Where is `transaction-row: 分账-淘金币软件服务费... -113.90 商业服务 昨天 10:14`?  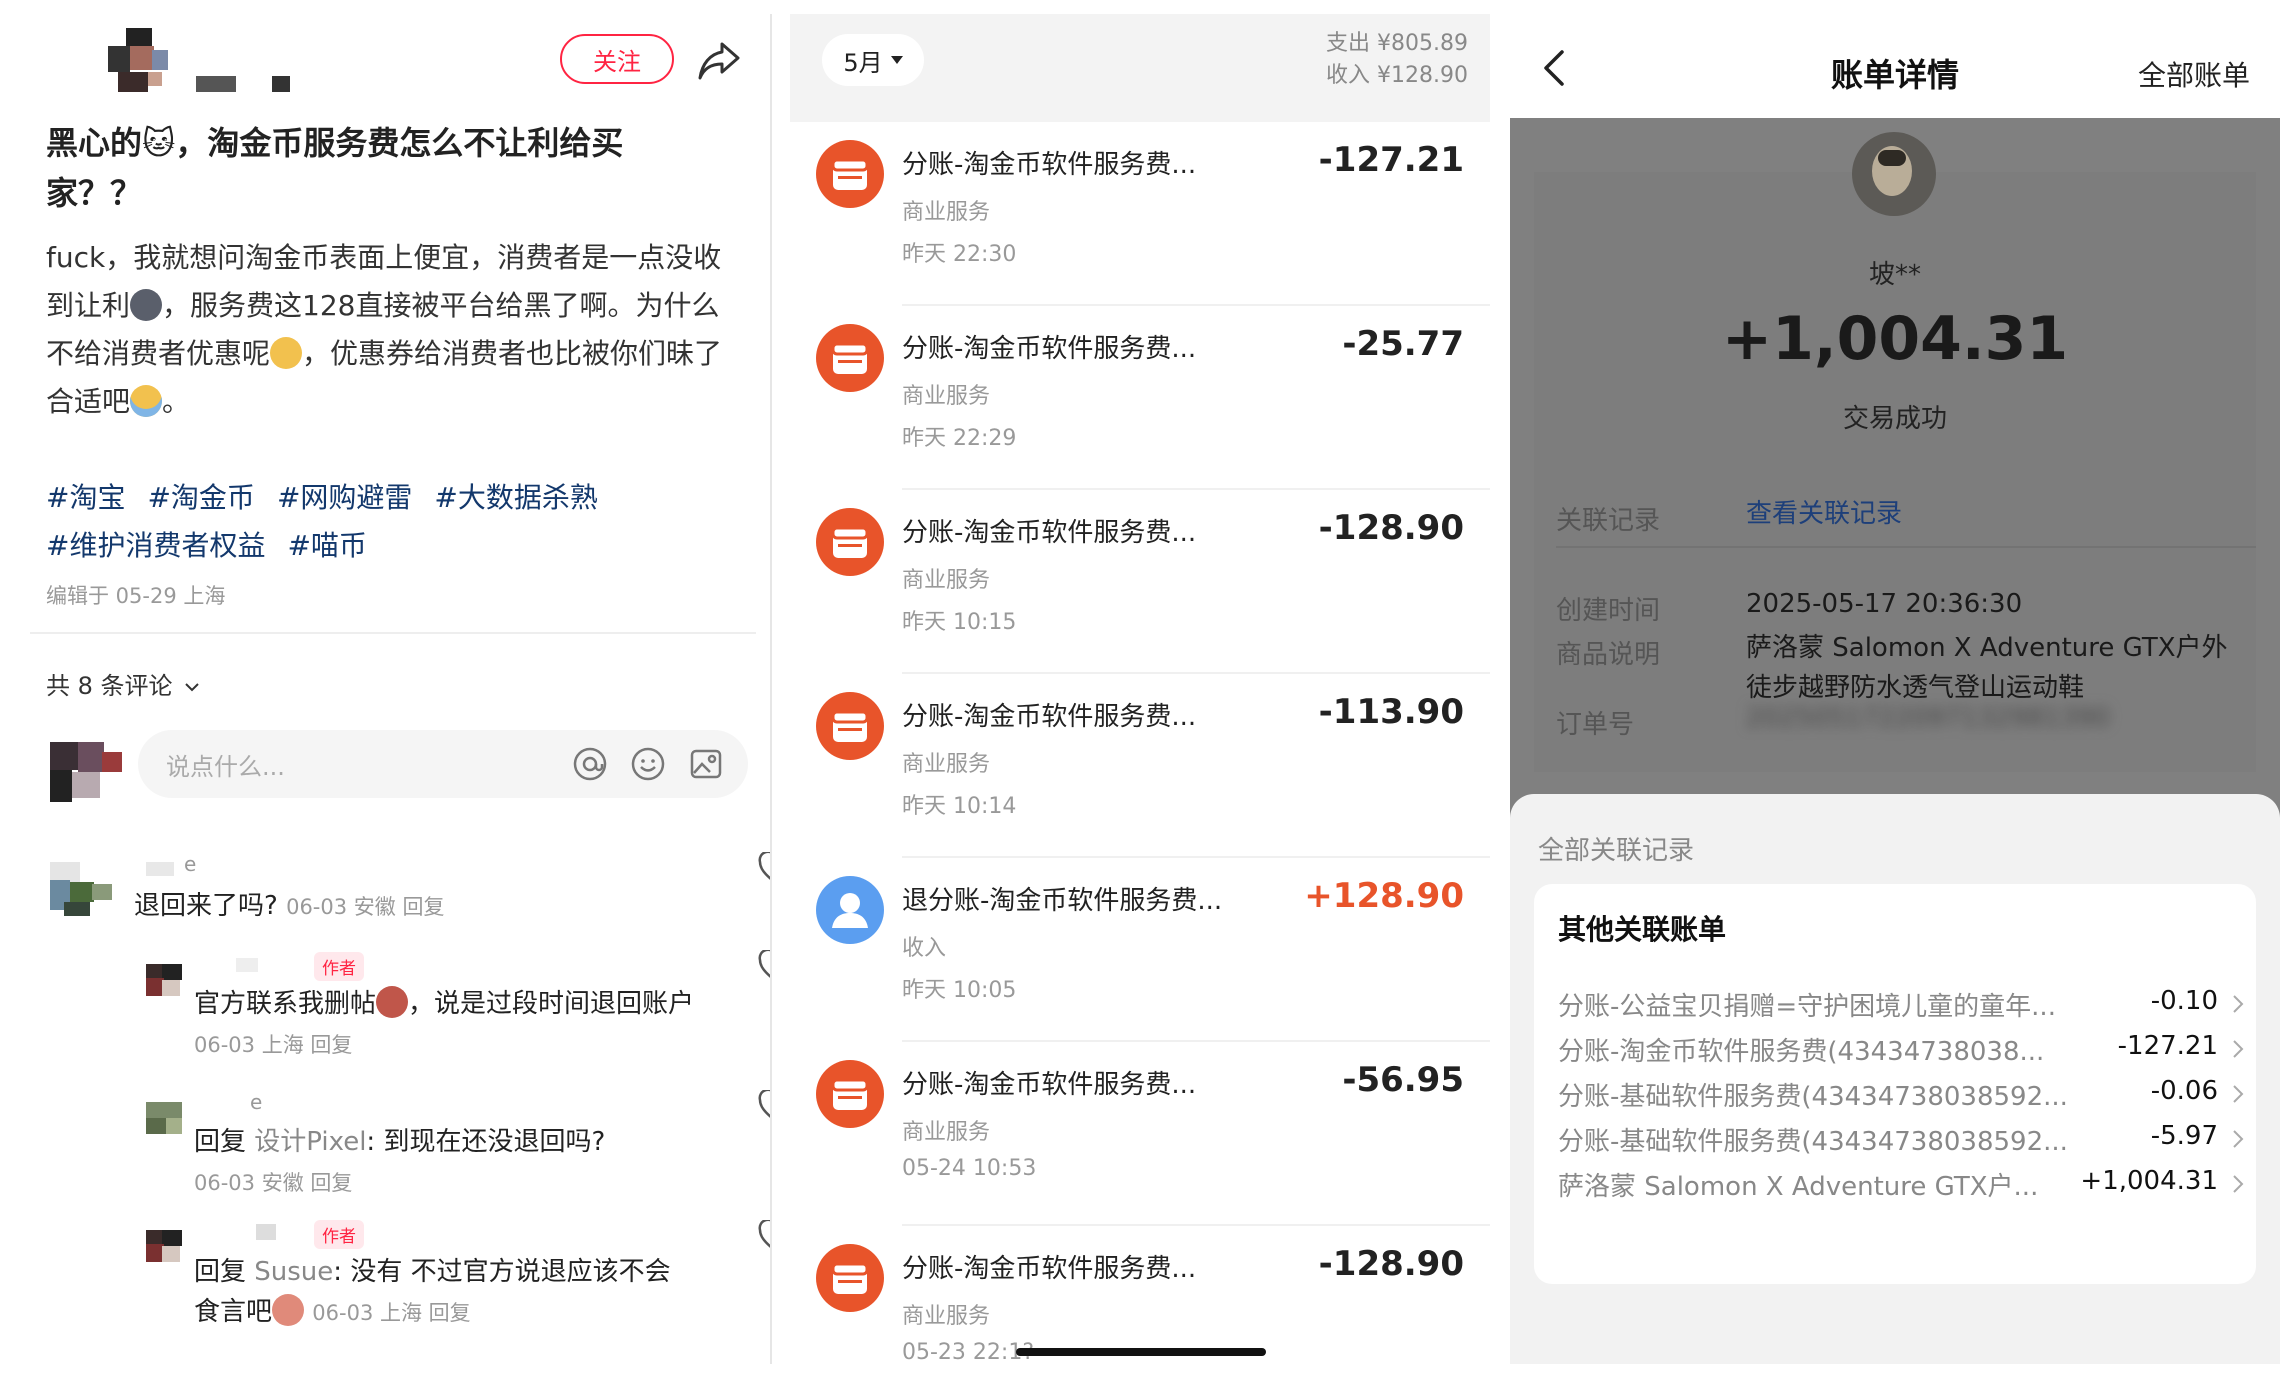 transaction-row: 分账-淘金币软件服务费... -113.90 商业服务 昨天 10:14 is located at coordinates (1140, 766).